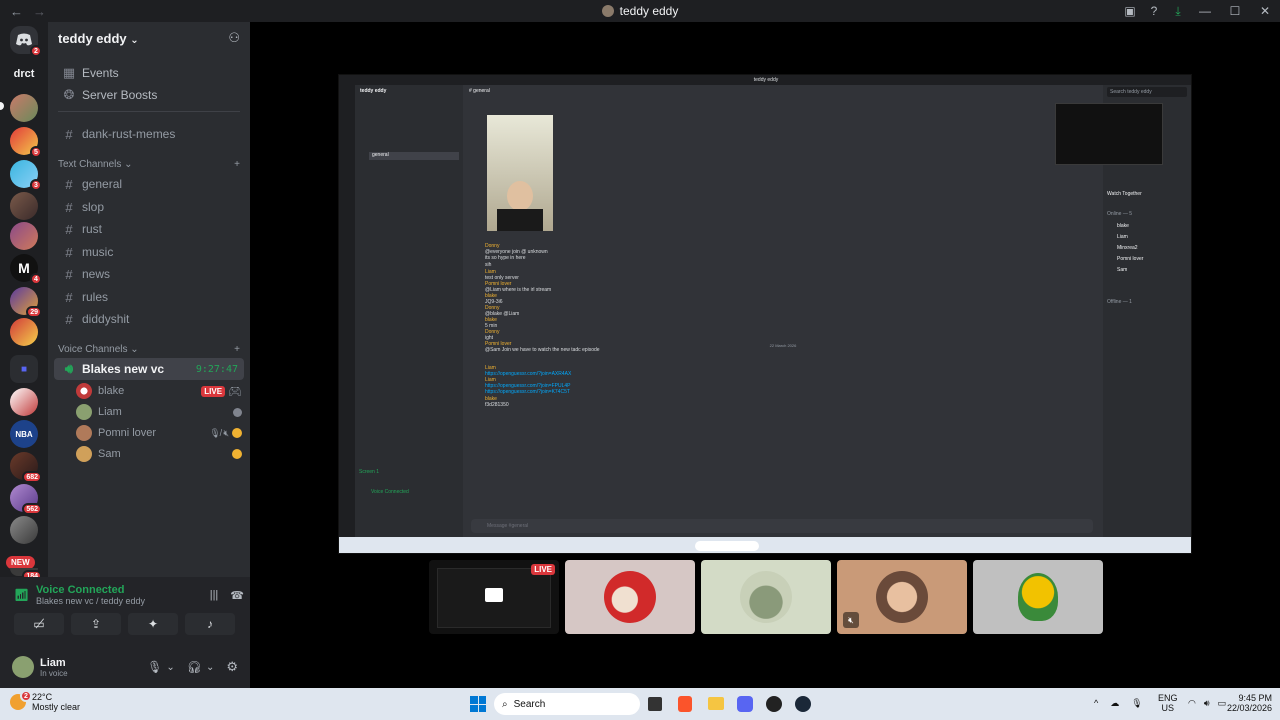 Image resolution: width=1280 pixels, height=720 pixels. Describe the element at coordinates (214, 595) in the screenshot. I see `noise-suppression-icon: |||` at that location.